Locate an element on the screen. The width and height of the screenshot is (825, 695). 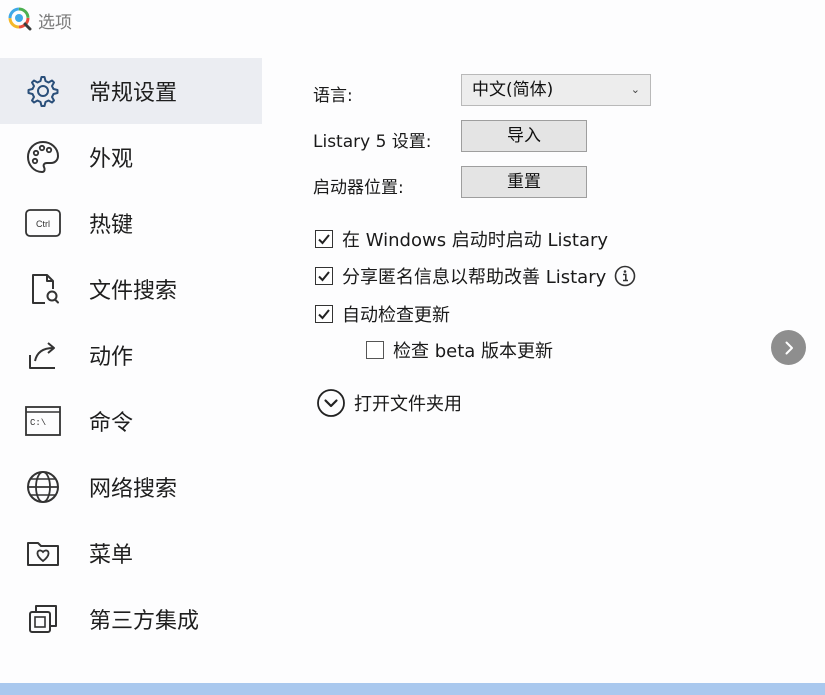
check-beta-updates-checkbox is located at coordinates (375, 350).